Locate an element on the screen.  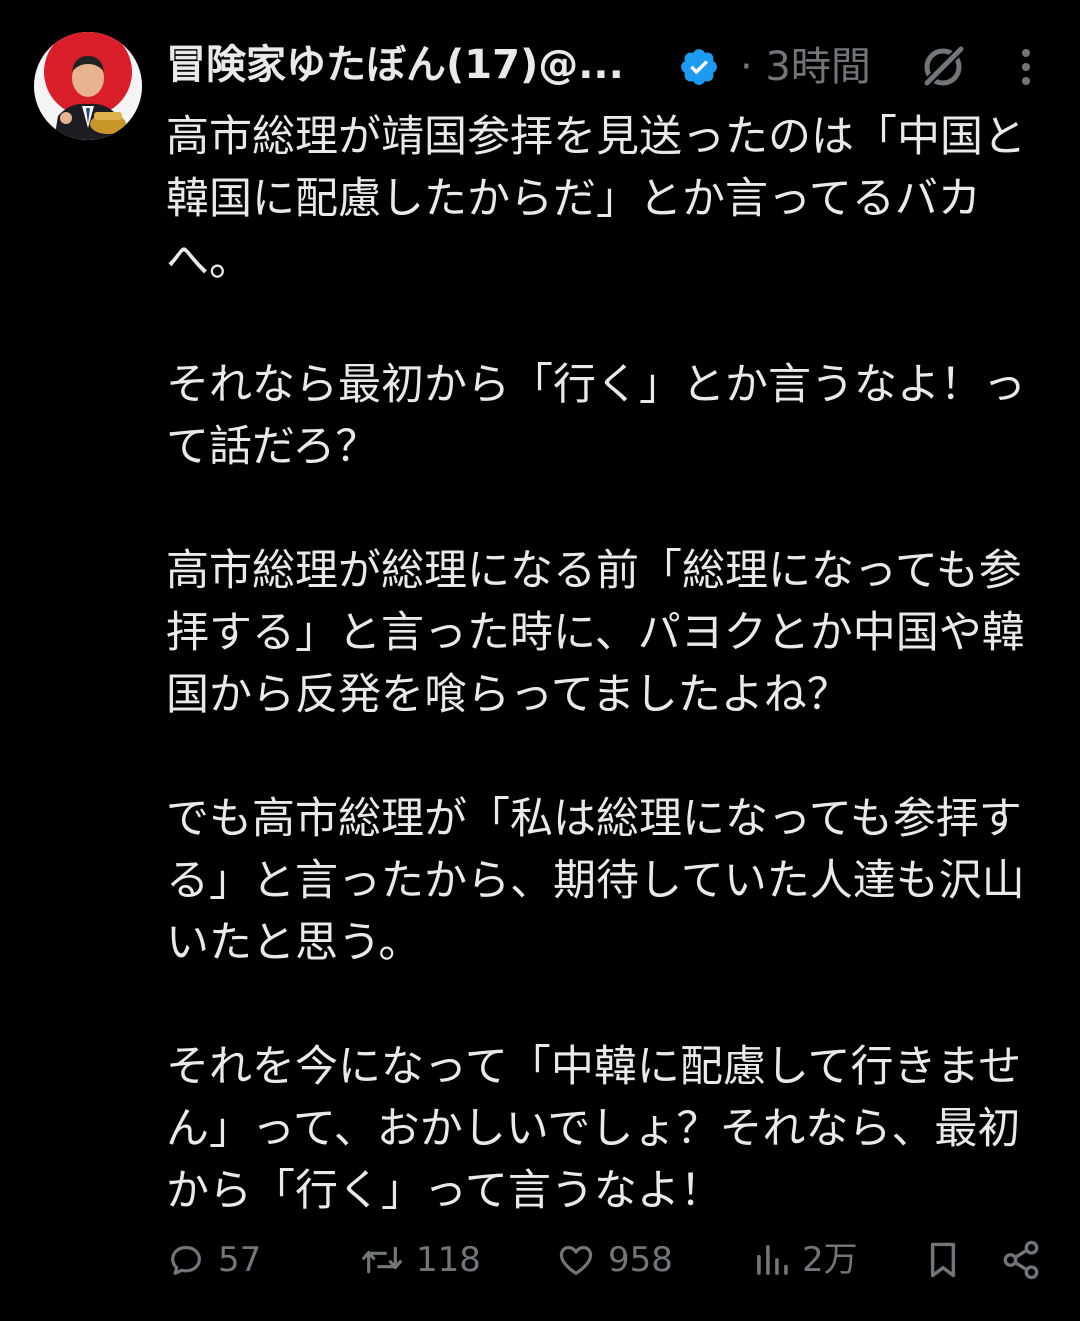
reply-button: 57 is located at coordinates (213, 1260).